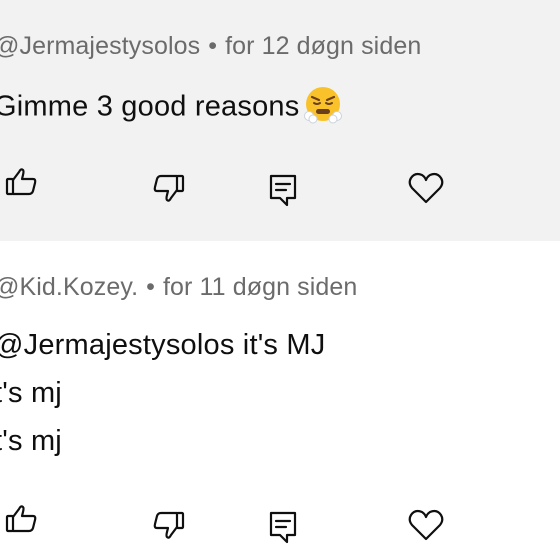  Describe the element at coordinates (260, 287) in the screenshot. I see `comment-timestamp: for 11 døgn siden` at that location.